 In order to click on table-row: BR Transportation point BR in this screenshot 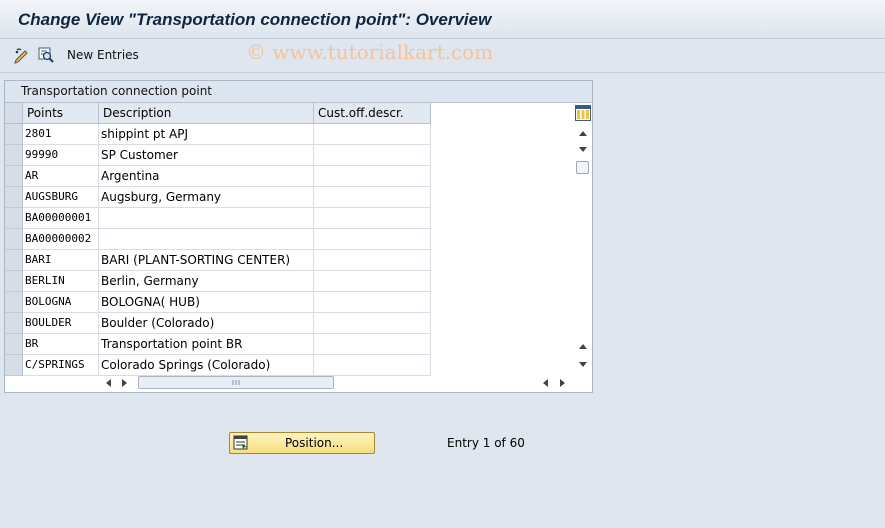, I will do `click(218, 344)`.